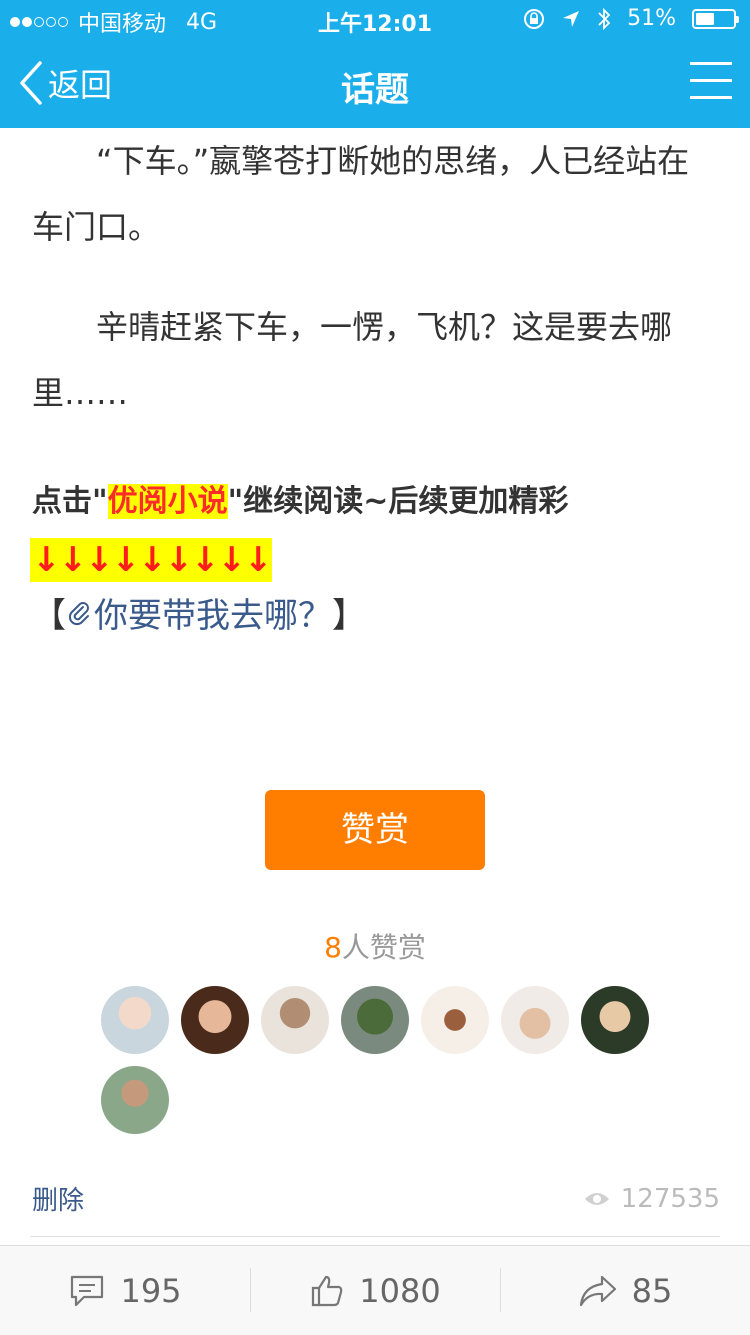 The width and height of the screenshot is (750, 1335). What do you see at coordinates (534, 18) in the screenshot?
I see `rotation-lock-icon` at bounding box center [534, 18].